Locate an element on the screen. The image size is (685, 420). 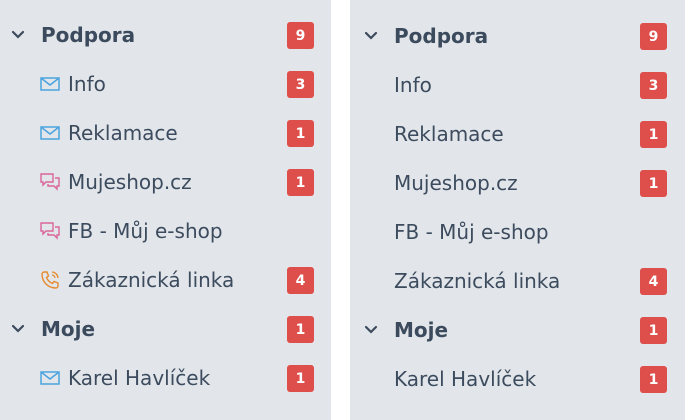
phone-icon is located at coordinates (50, 280).